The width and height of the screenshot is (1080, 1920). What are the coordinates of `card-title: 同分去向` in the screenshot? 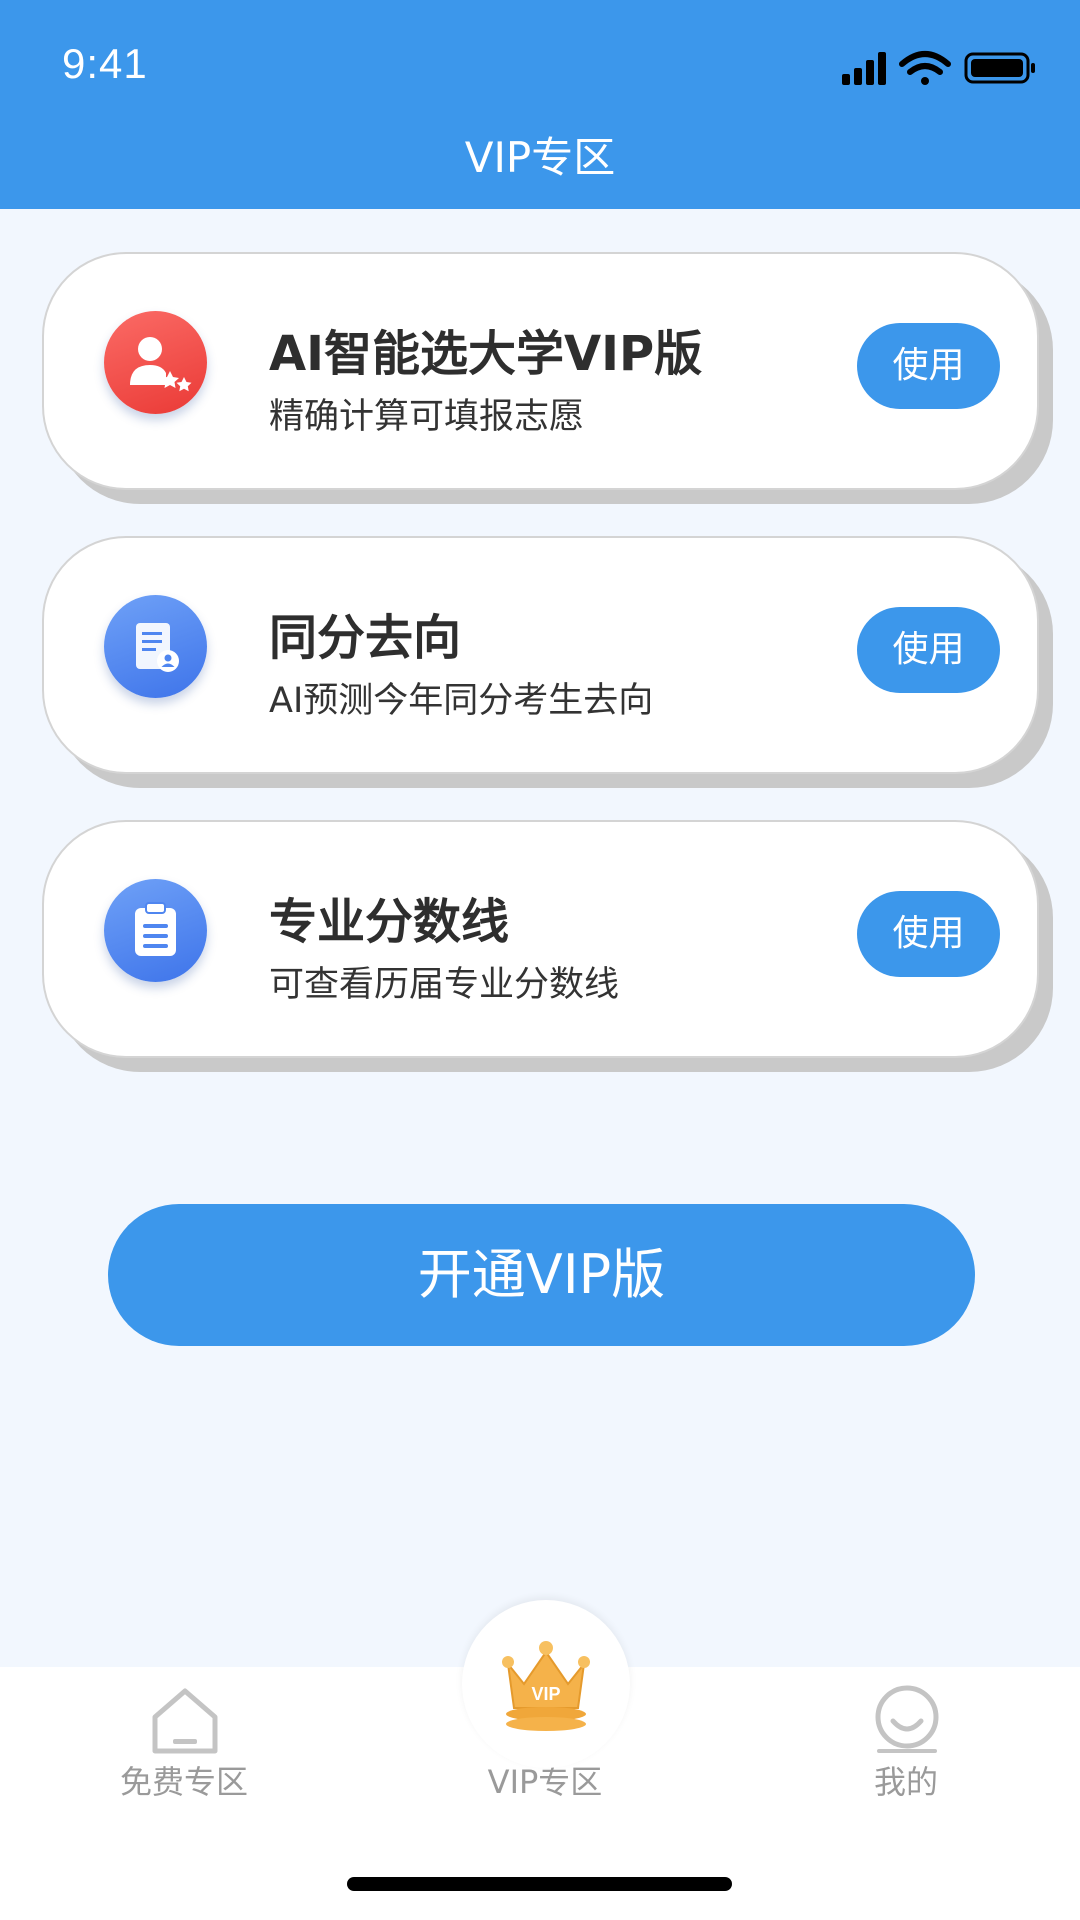 It's located at (365, 638).